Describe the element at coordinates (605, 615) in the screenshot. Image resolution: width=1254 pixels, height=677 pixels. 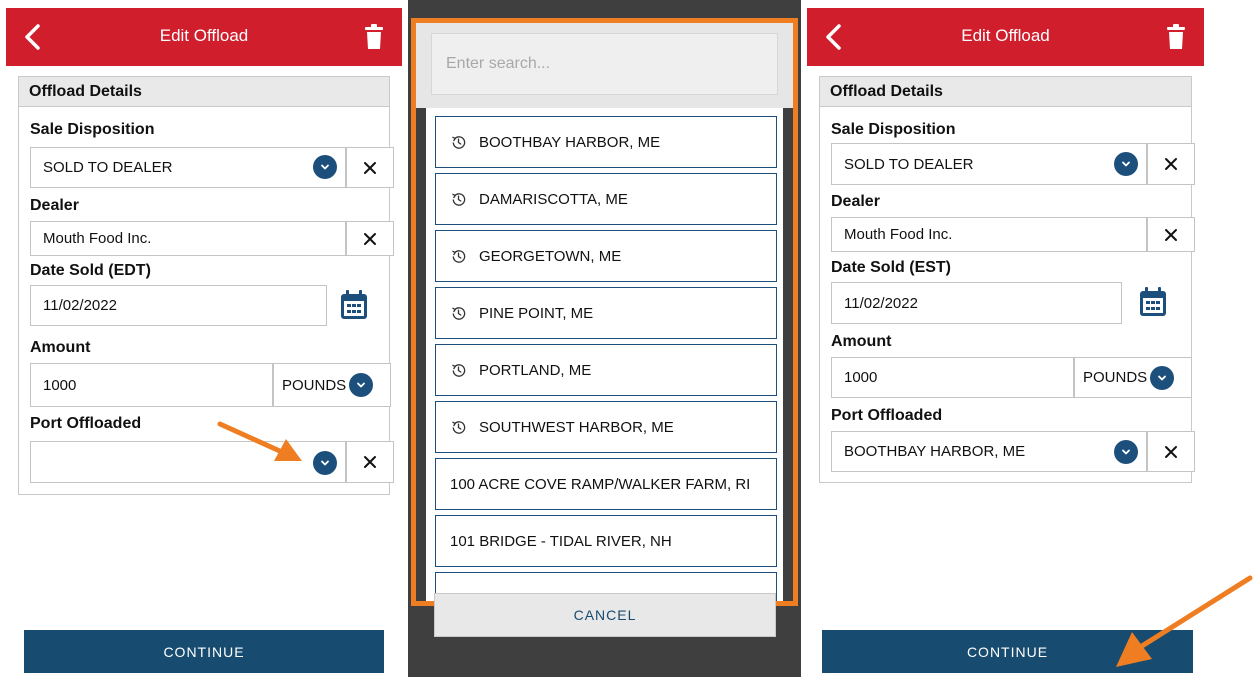
I see `cancel-button: CANCEL` at that location.